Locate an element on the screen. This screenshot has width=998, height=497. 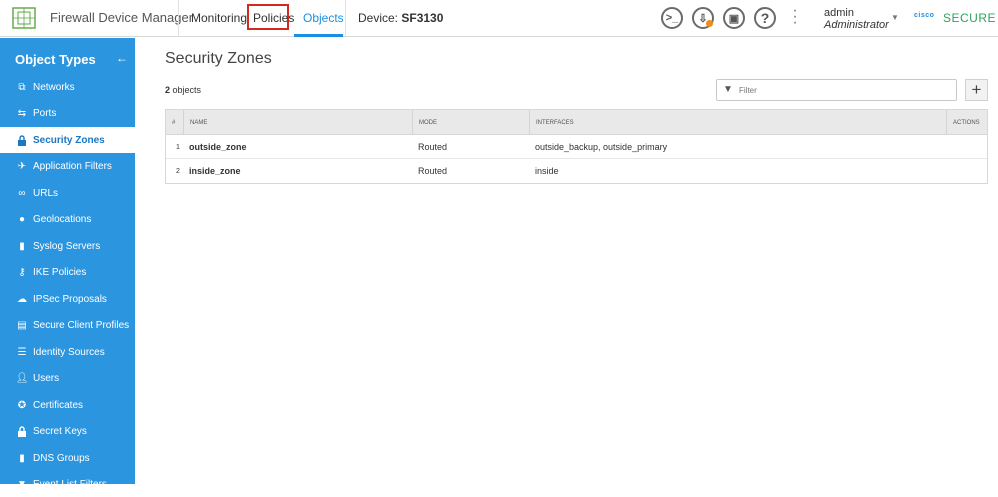
table-header: # NAME MODE INTERFACES ACTIONS is located at coordinates (576, 122).